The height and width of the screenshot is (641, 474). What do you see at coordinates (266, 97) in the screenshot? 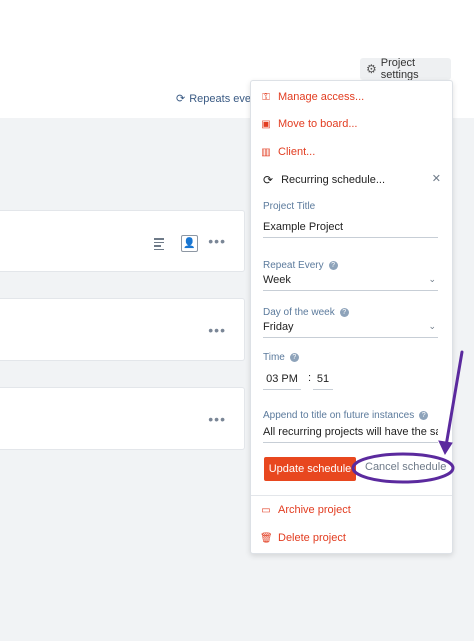
I see `user-lock-icon: ⚿` at bounding box center [266, 97].